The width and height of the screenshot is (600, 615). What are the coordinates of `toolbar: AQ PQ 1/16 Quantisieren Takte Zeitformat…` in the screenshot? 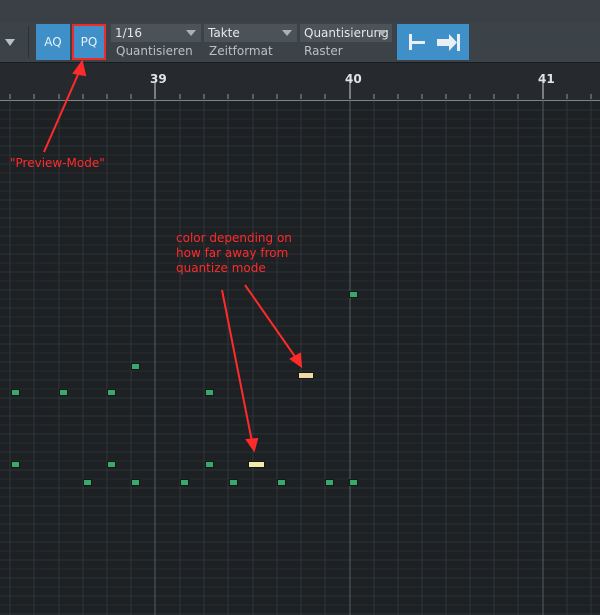 It's located at (300, 42).